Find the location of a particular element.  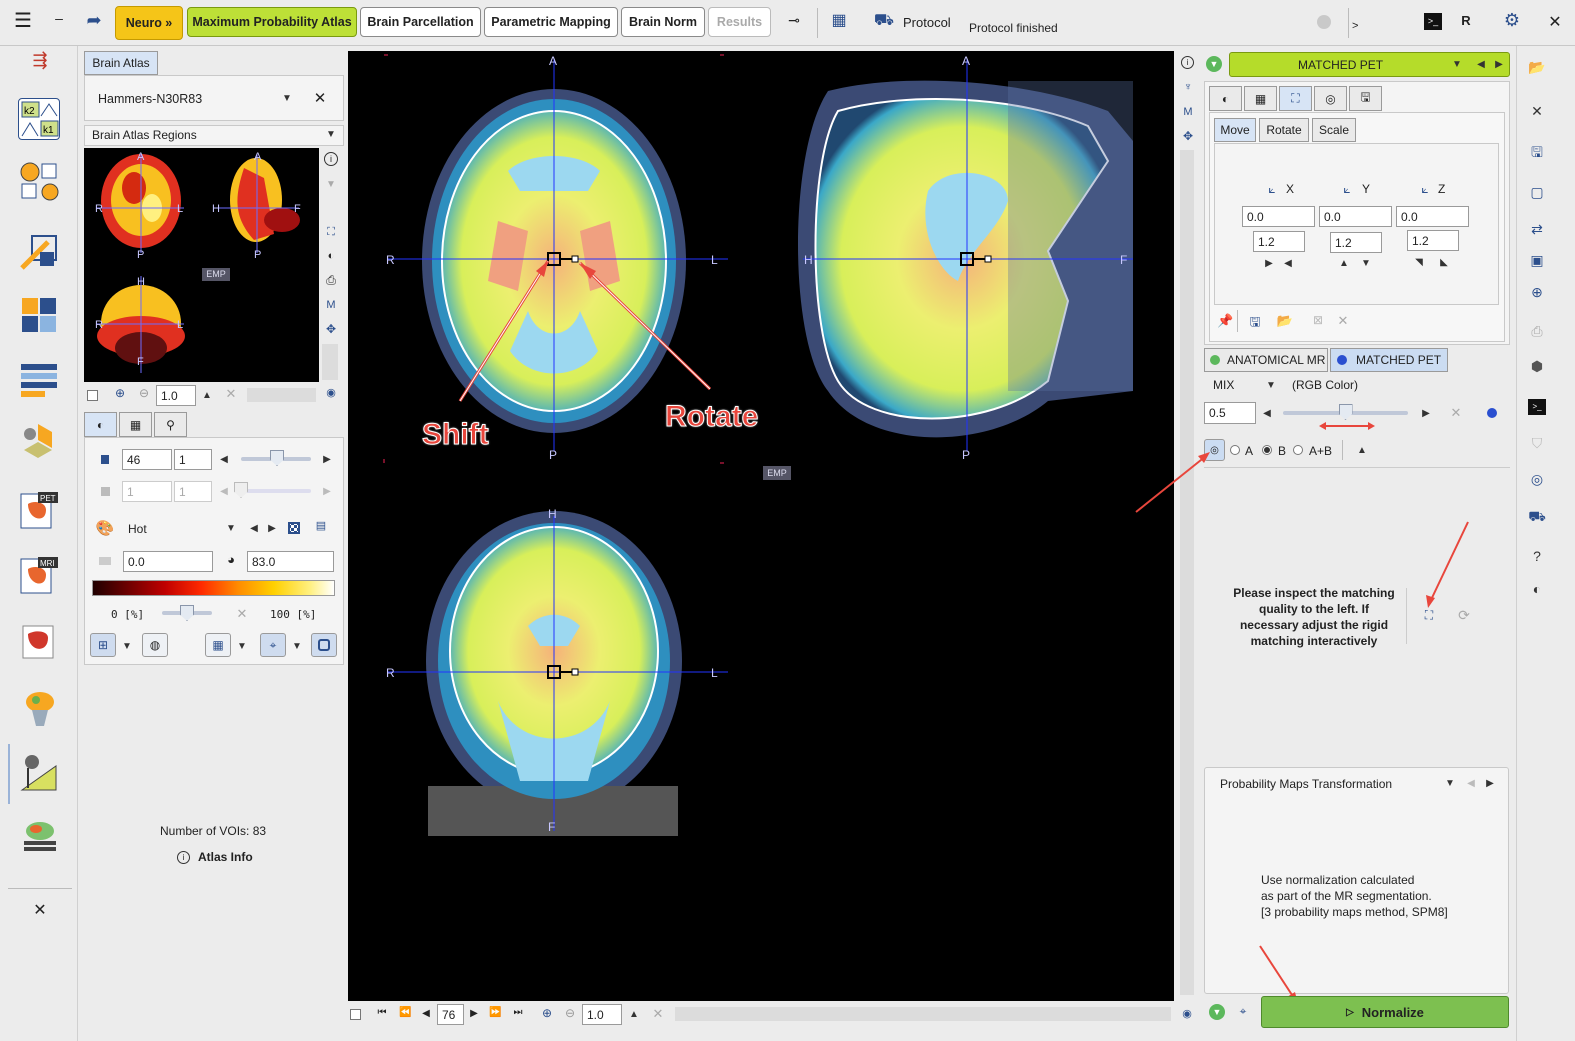

mix-next-icon: ▶ is located at coordinates (1426, 413).